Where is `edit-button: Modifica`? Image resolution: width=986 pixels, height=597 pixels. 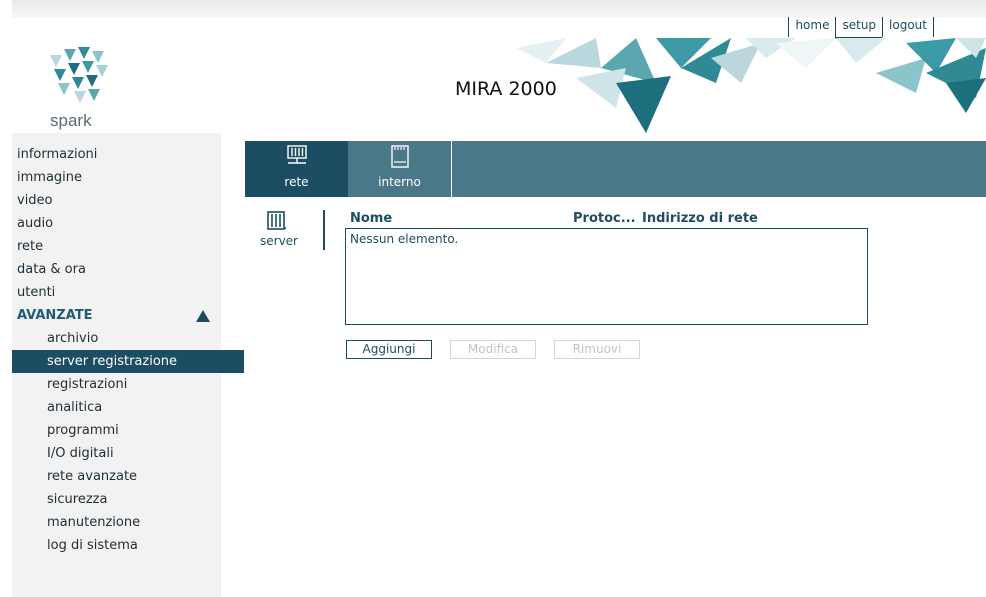 edit-button: Modifica is located at coordinates (493, 349).